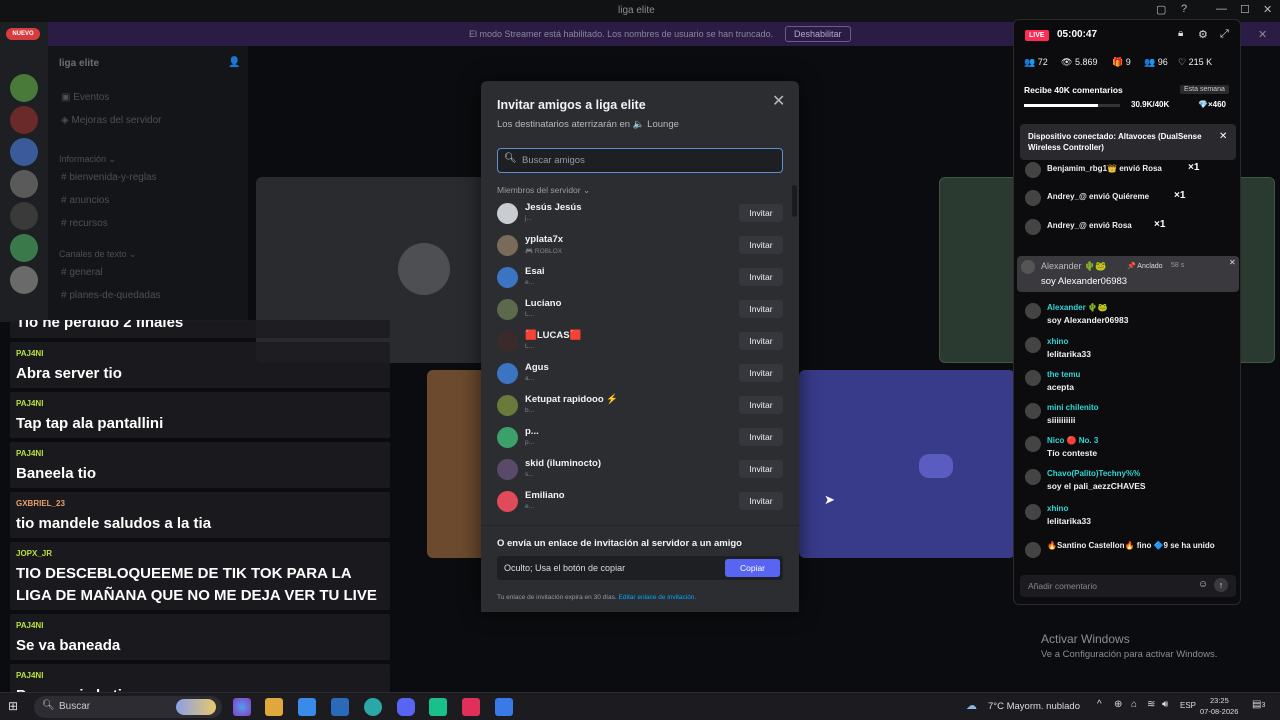 This screenshot has height=720, width=1280. Describe the element at coordinates (128, 707) in the screenshot. I see `taskbar-search: 🔍︎ Buscar` at that location.